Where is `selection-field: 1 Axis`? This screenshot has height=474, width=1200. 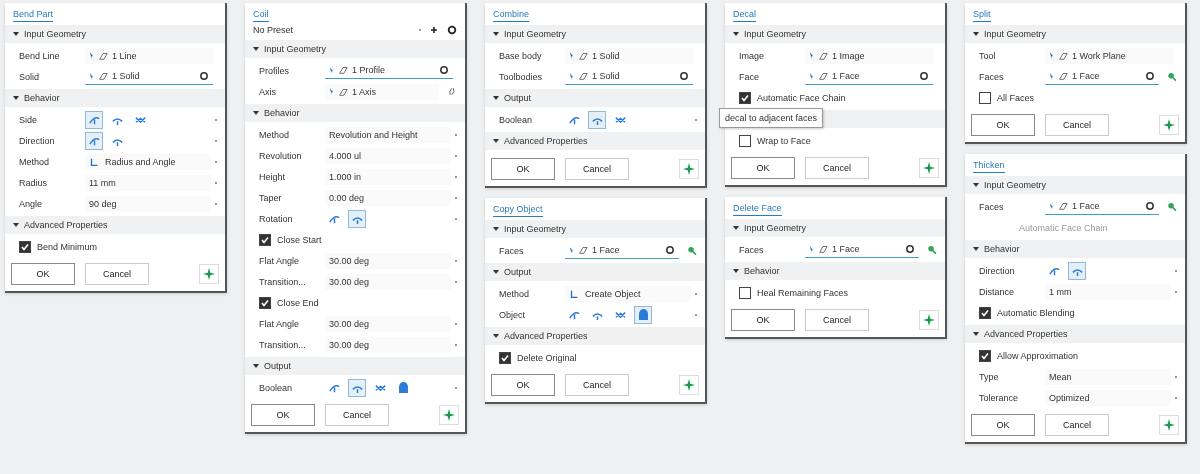
selection-field: 1 Axis is located at coordinates (382, 91).